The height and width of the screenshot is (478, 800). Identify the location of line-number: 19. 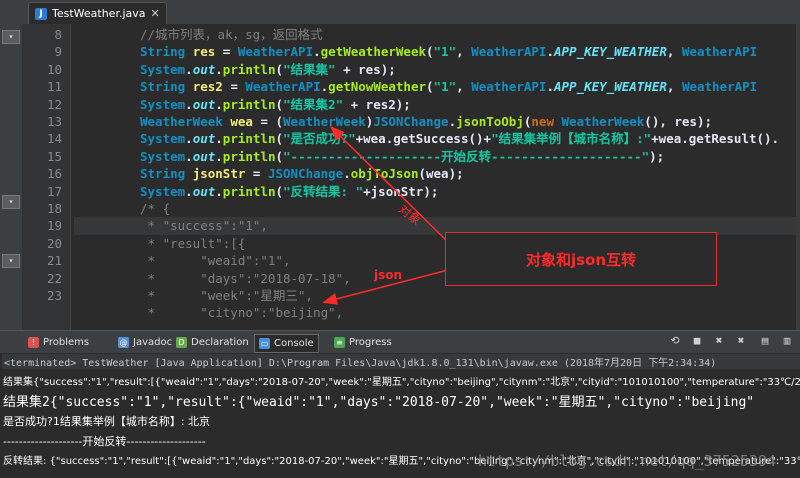
(54, 226).